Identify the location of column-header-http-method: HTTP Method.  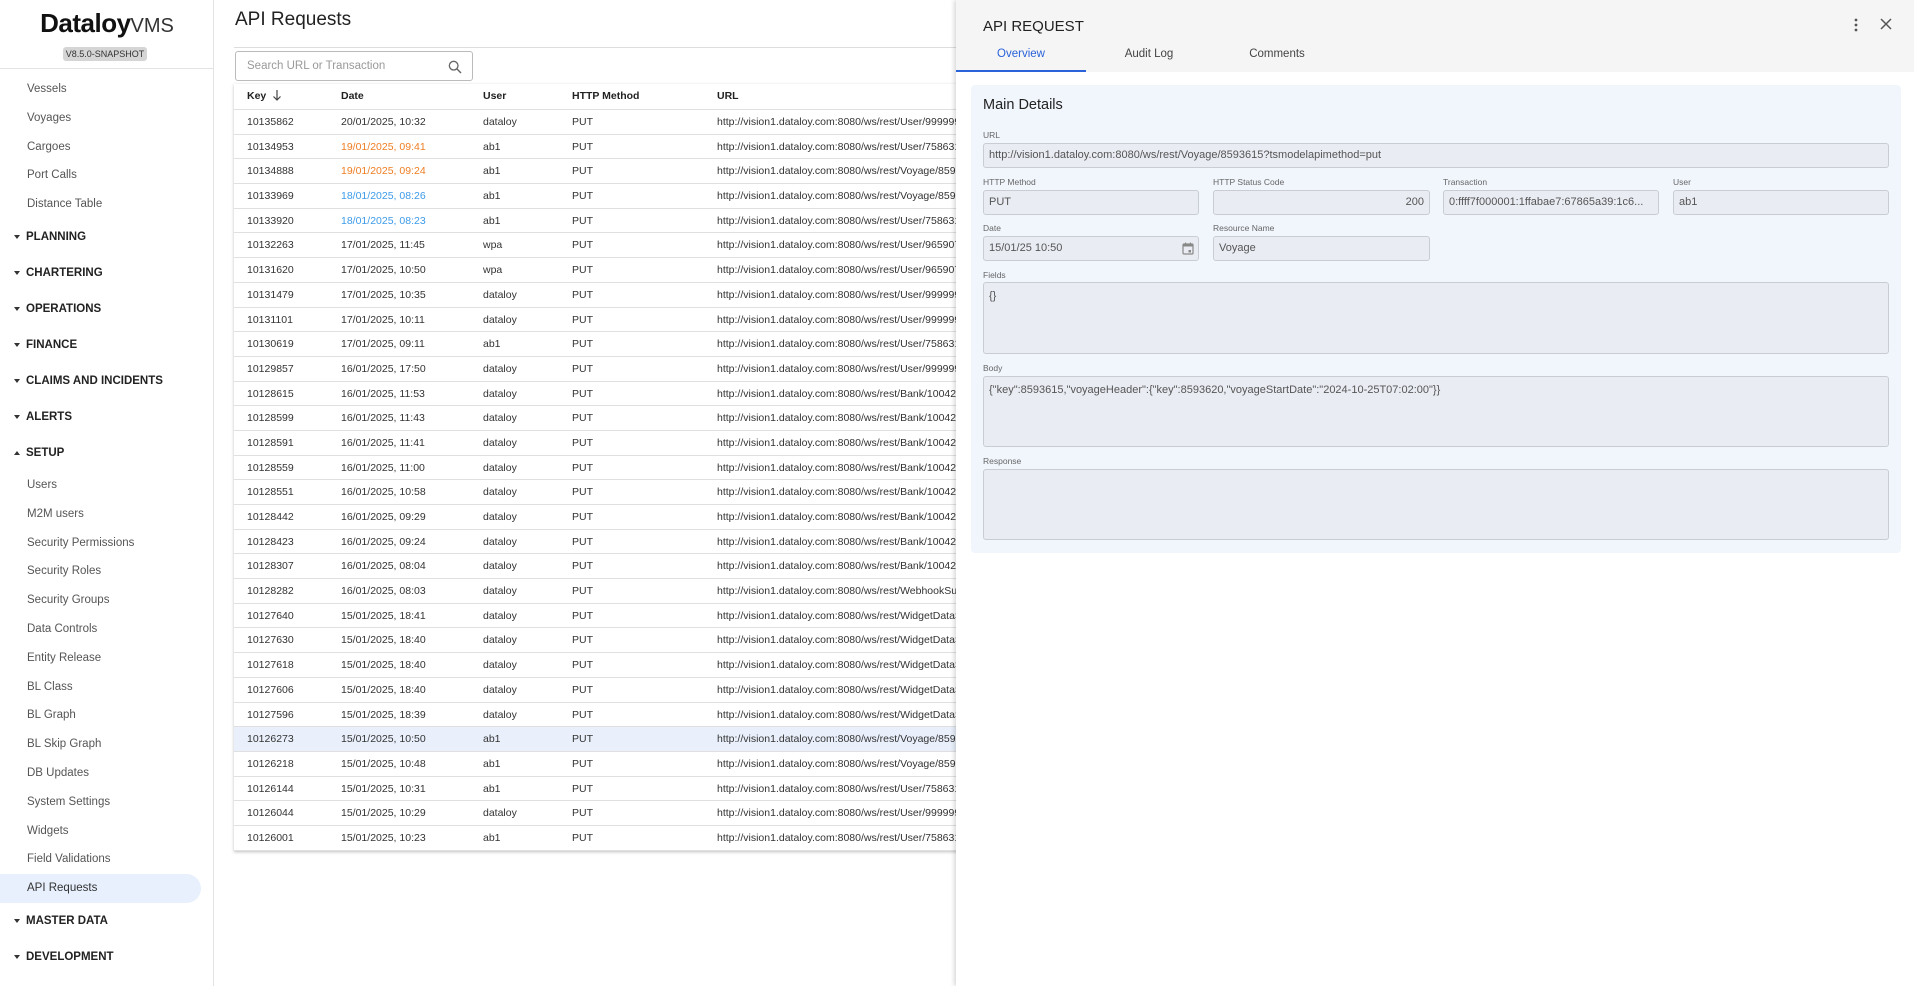
(605, 96).